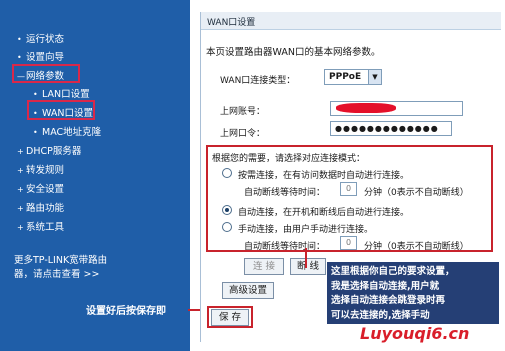 This screenshot has width=505, height=351. What do you see at coordinates (40, 38) in the screenshot?
I see `sidebar-item-status: • 运行状态` at bounding box center [40, 38].